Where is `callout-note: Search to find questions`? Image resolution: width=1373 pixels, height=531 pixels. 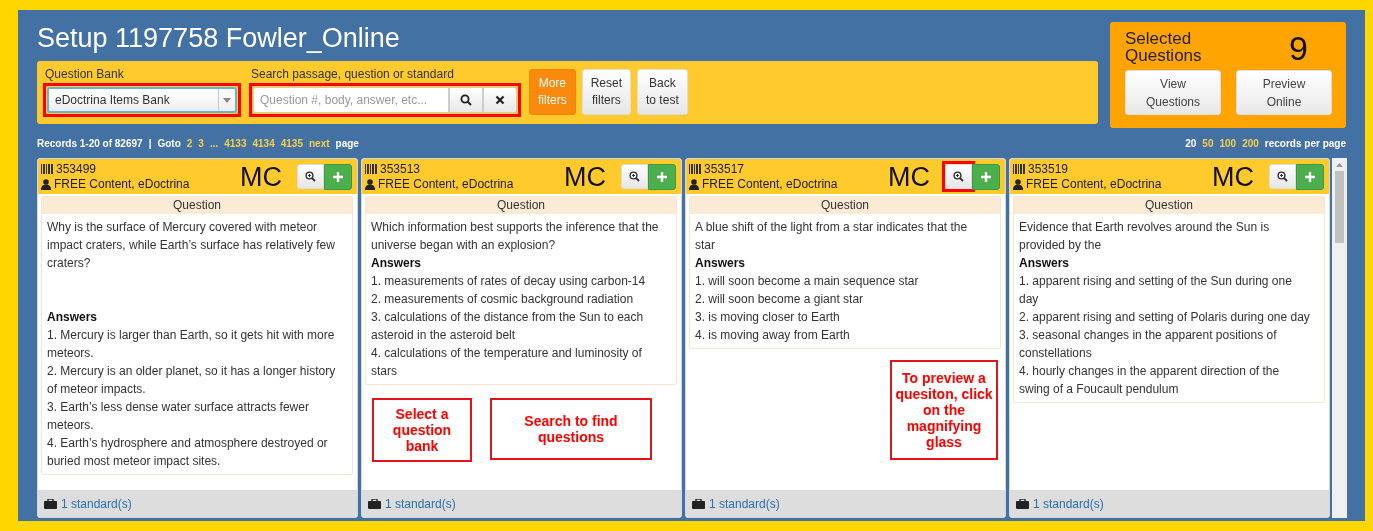 callout-note: Search to find questions is located at coordinates (571, 429).